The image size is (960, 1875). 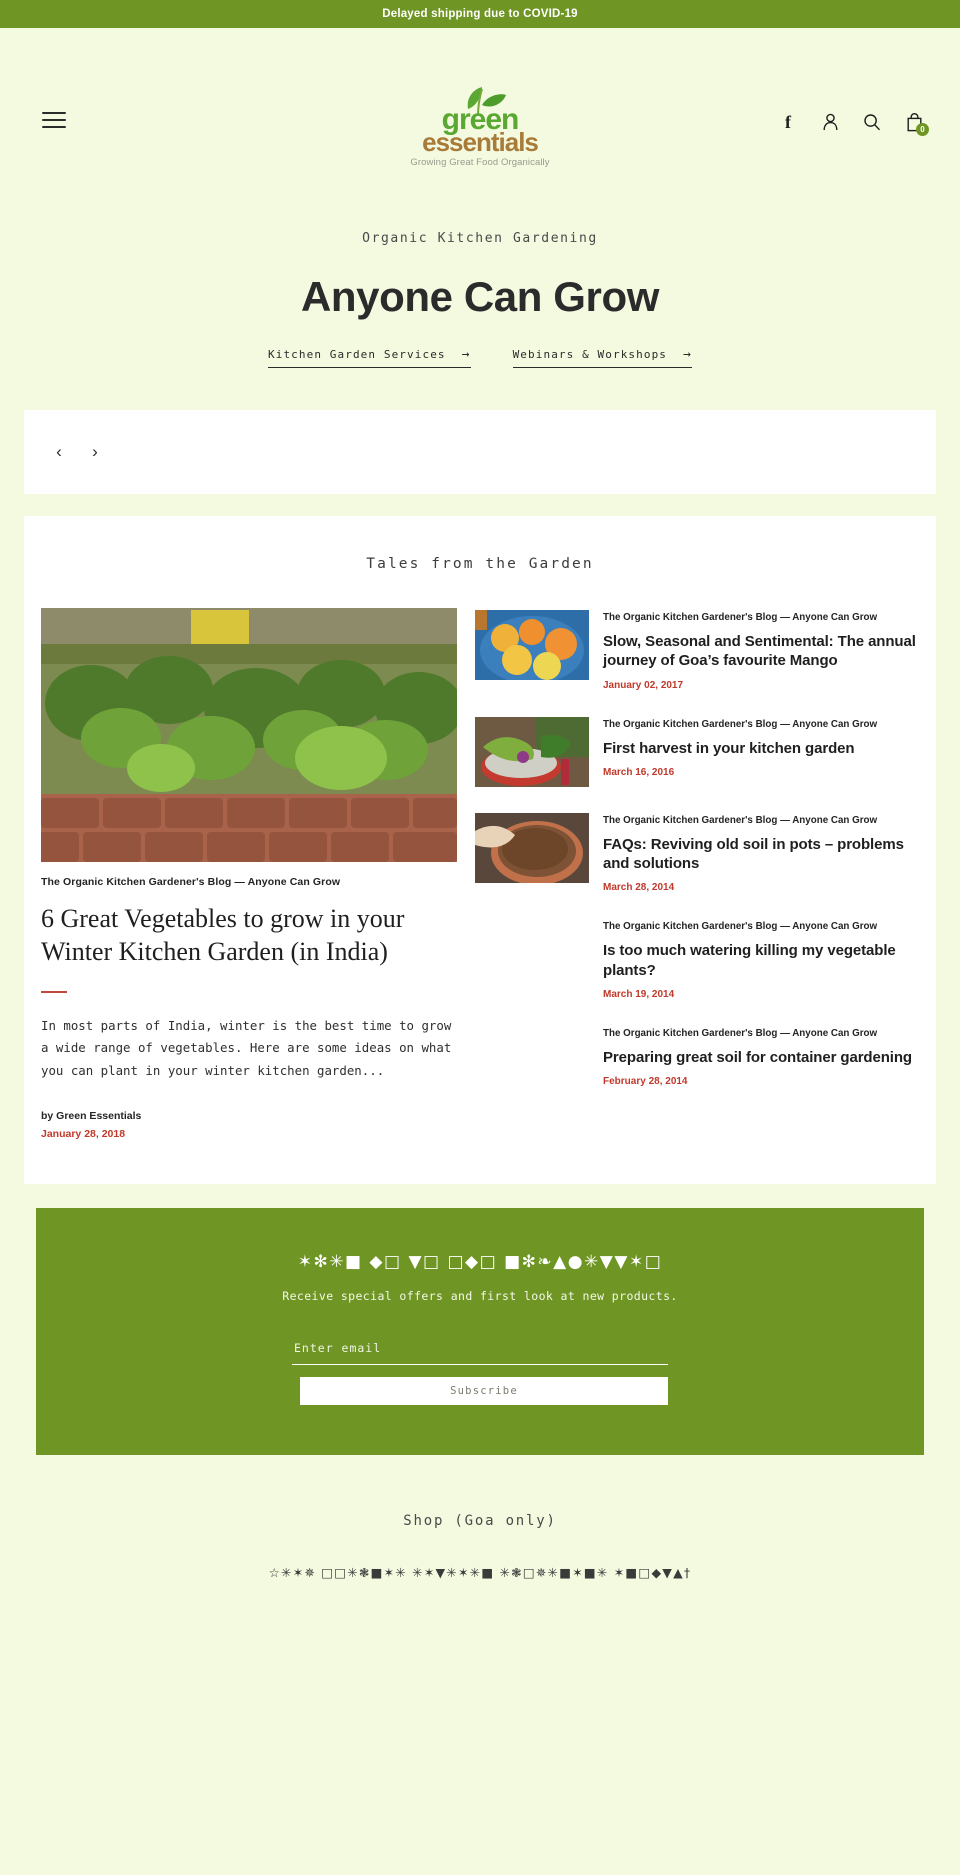 What do you see at coordinates (853, 124) in the screenshot?
I see `header-icon-group: f 0` at bounding box center [853, 124].